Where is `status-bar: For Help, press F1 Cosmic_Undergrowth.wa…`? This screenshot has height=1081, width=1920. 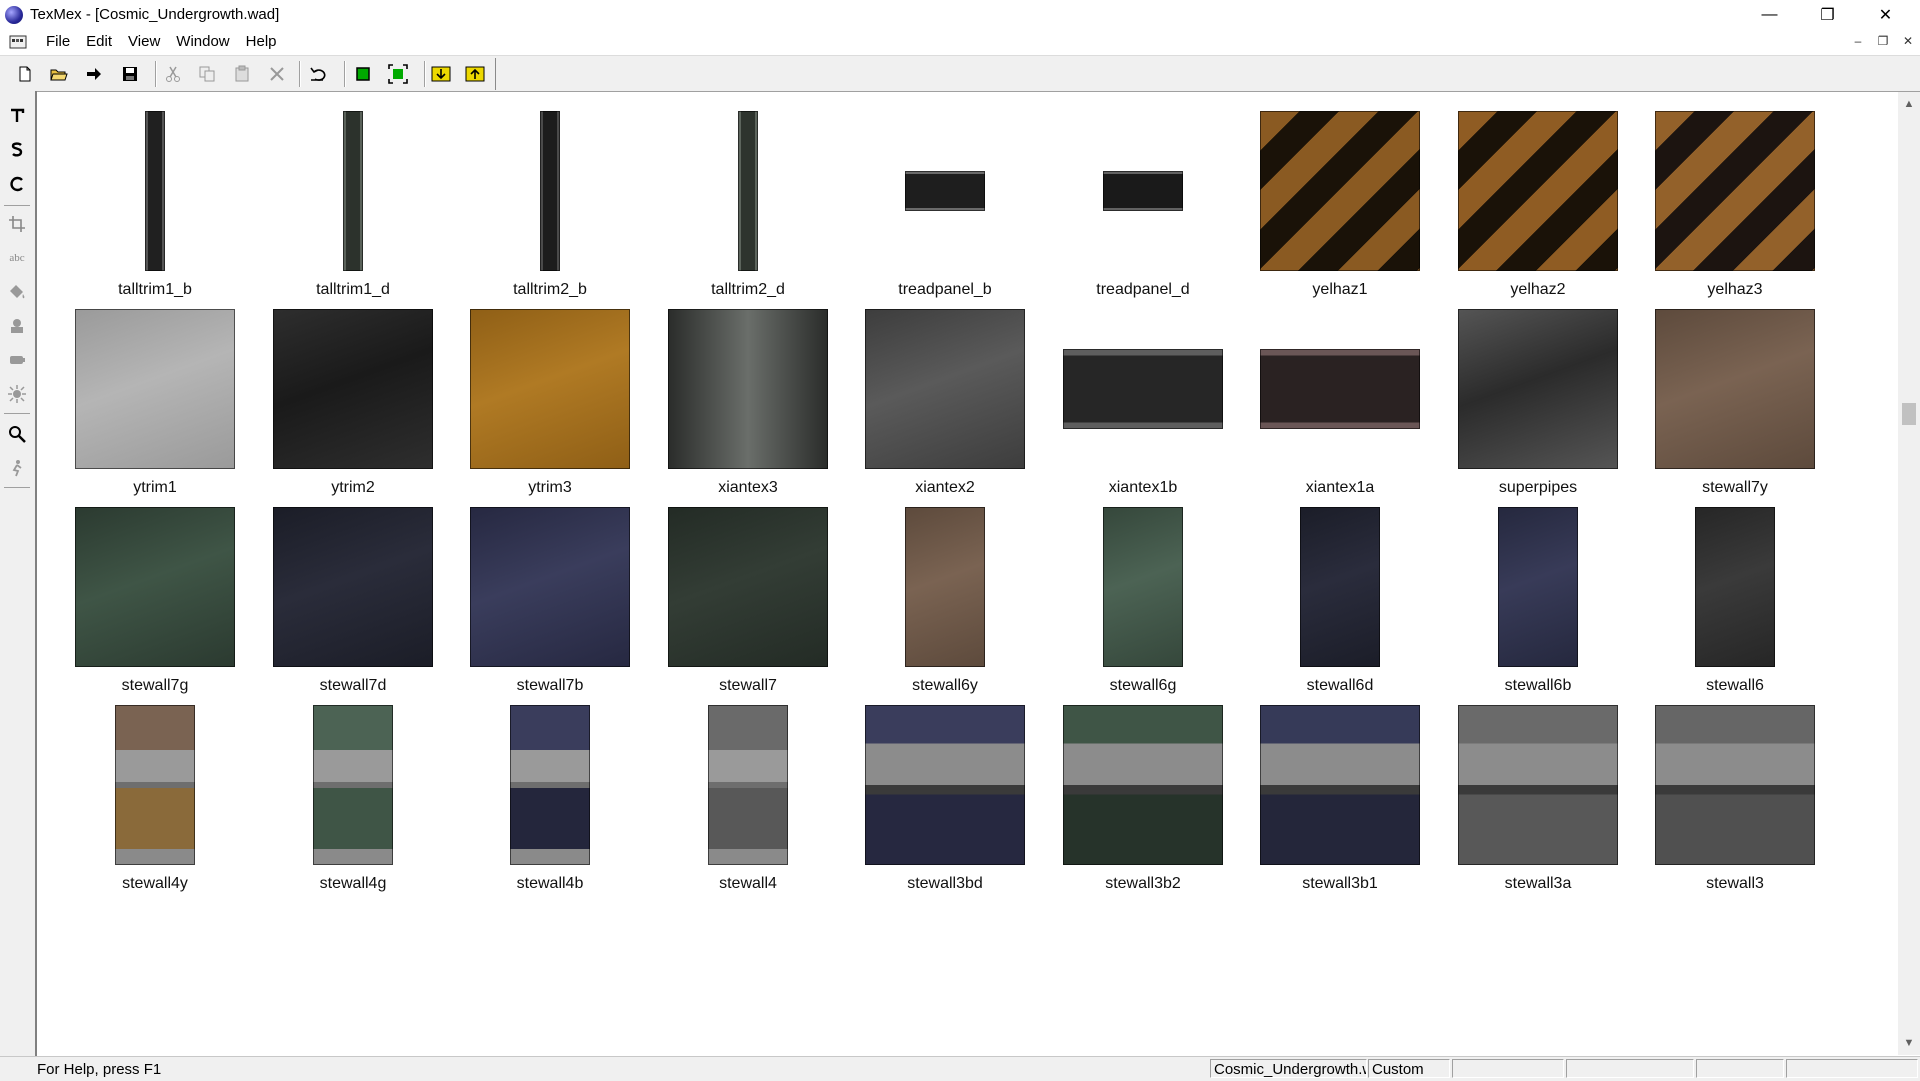 status-bar: For Help, press F1 Cosmic_Undergrowth.wa… is located at coordinates (960, 1068).